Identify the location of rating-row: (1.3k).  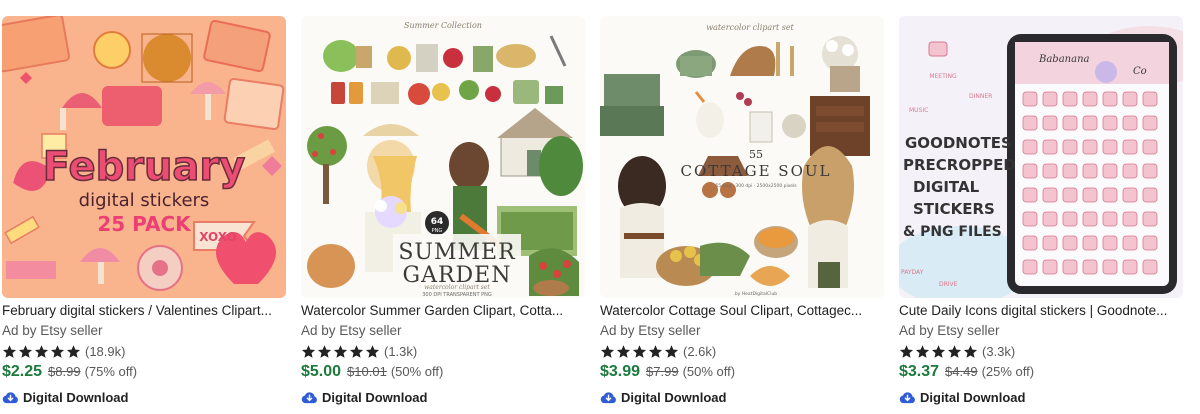
(443, 351).